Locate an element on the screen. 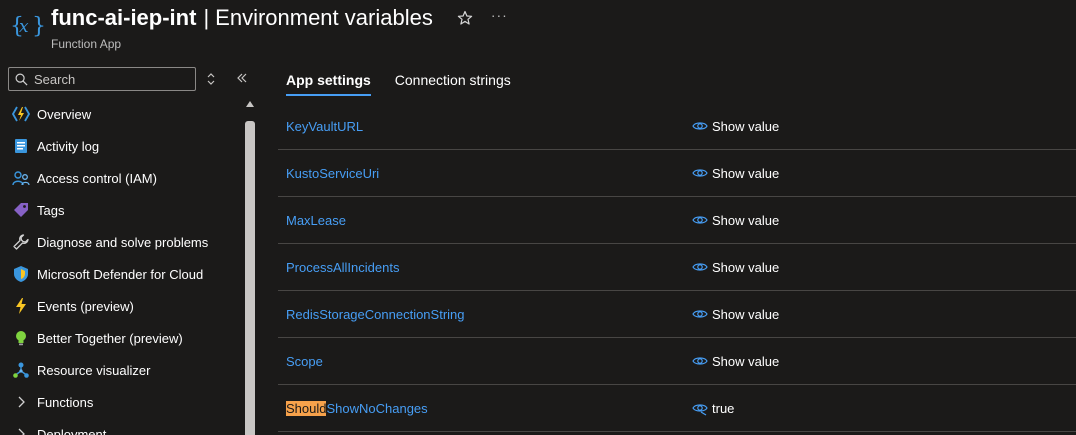  setting-value: true is located at coordinates (723, 408).